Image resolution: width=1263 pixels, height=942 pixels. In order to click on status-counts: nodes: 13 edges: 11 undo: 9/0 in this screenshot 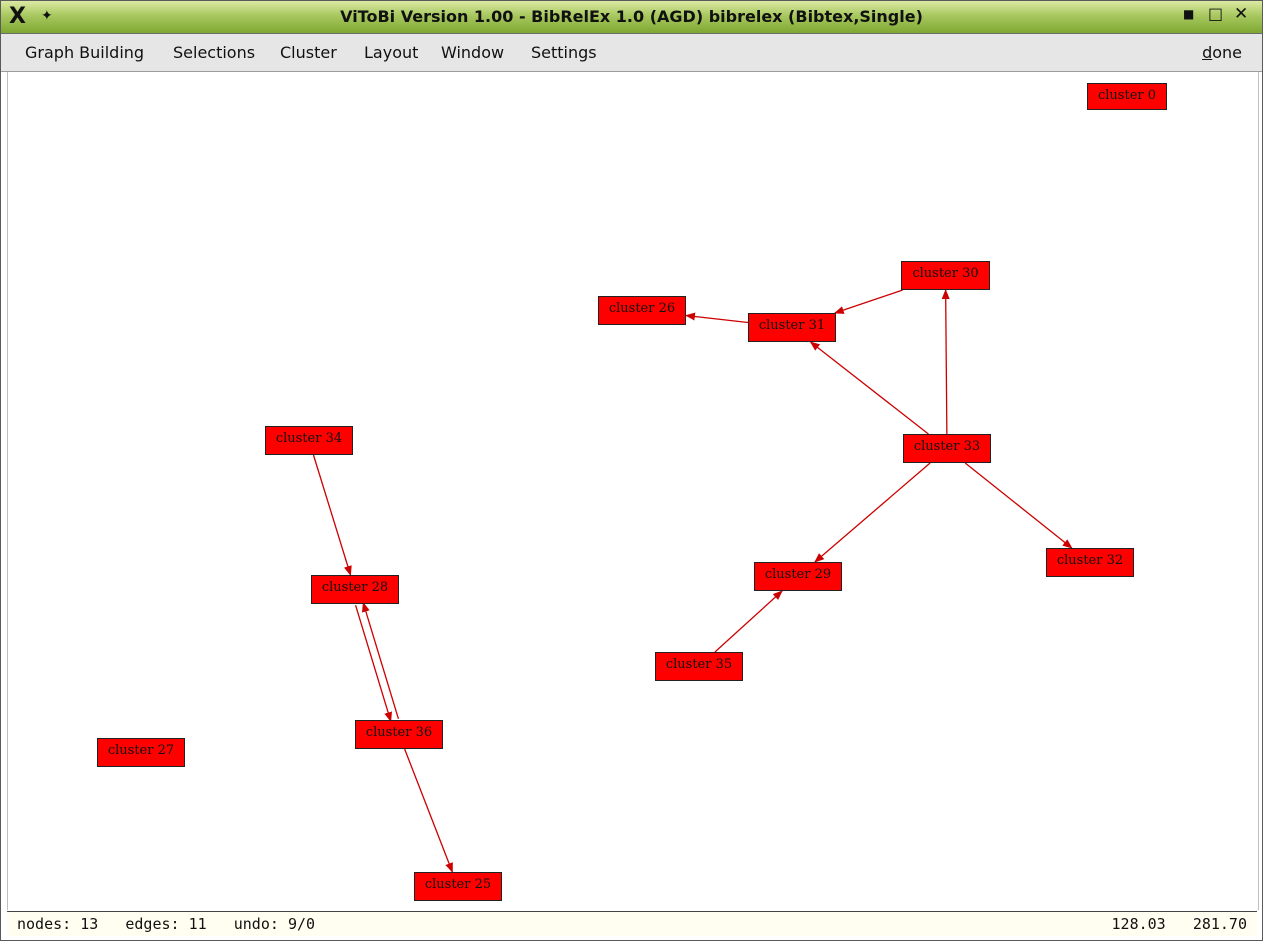, I will do `click(166, 924)`.